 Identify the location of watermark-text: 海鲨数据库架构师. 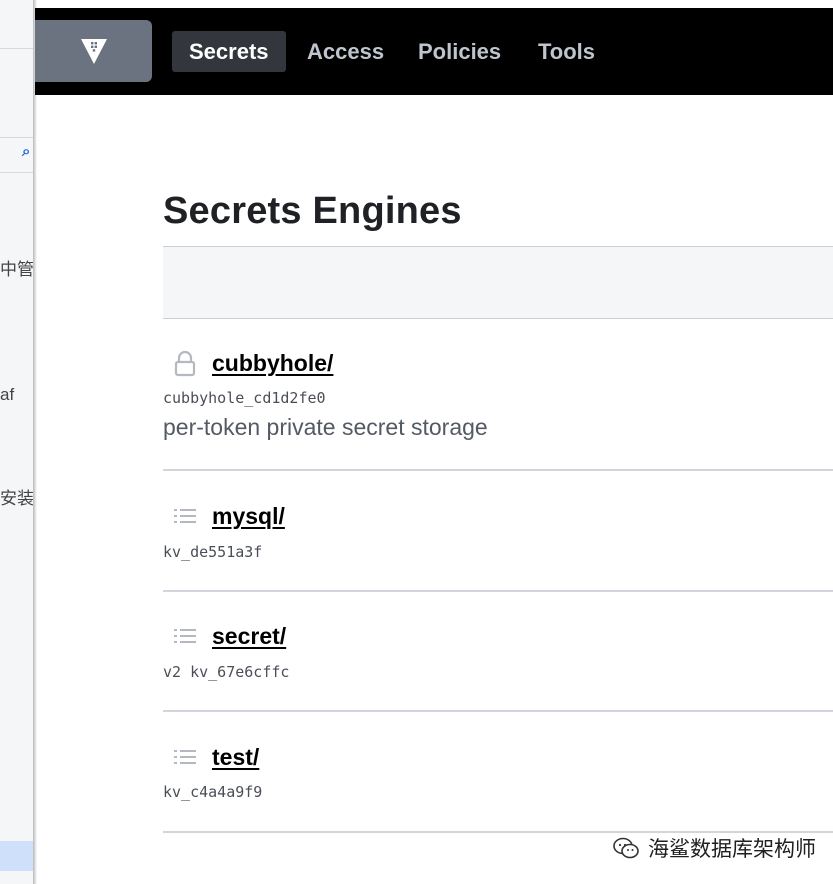
(732, 849).